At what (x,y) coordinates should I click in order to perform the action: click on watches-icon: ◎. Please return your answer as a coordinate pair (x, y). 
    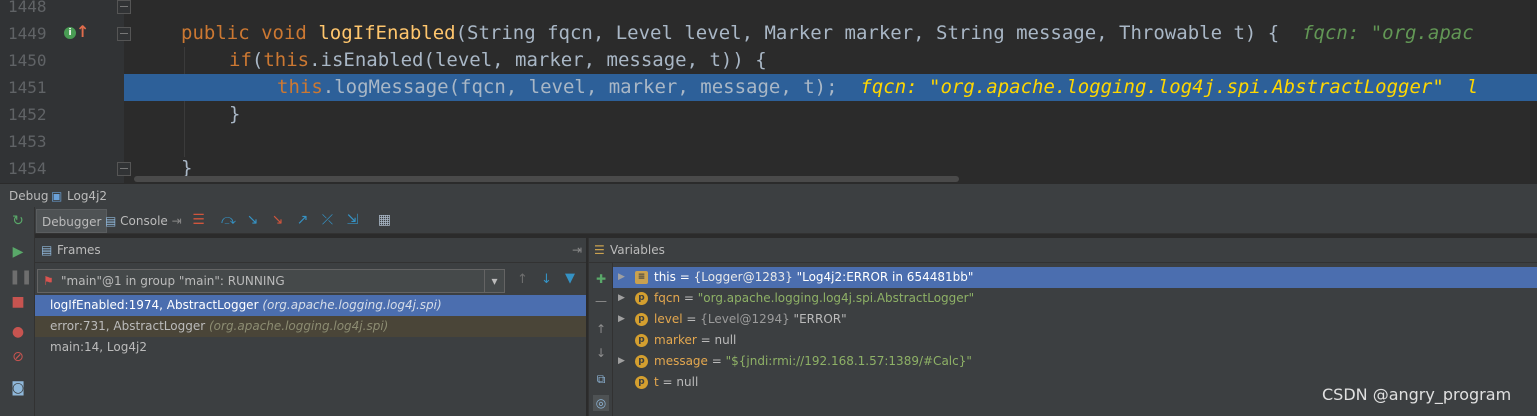
    Looking at the image, I should click on (601, 403).